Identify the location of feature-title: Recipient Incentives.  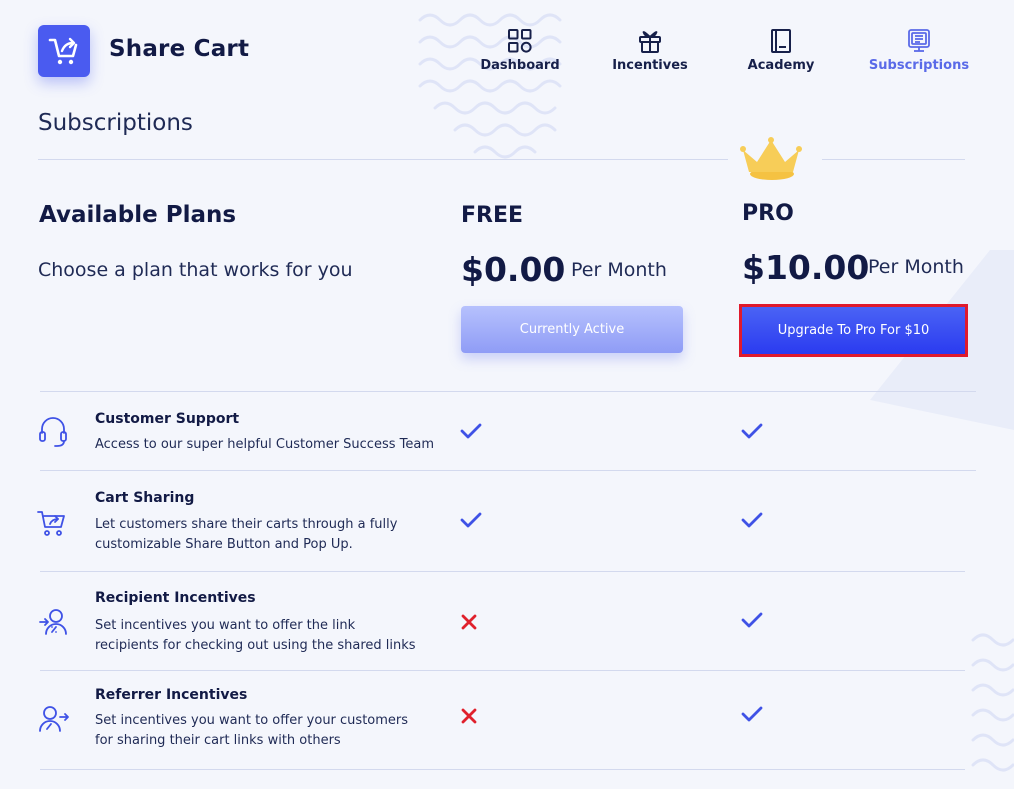
(175, 598).